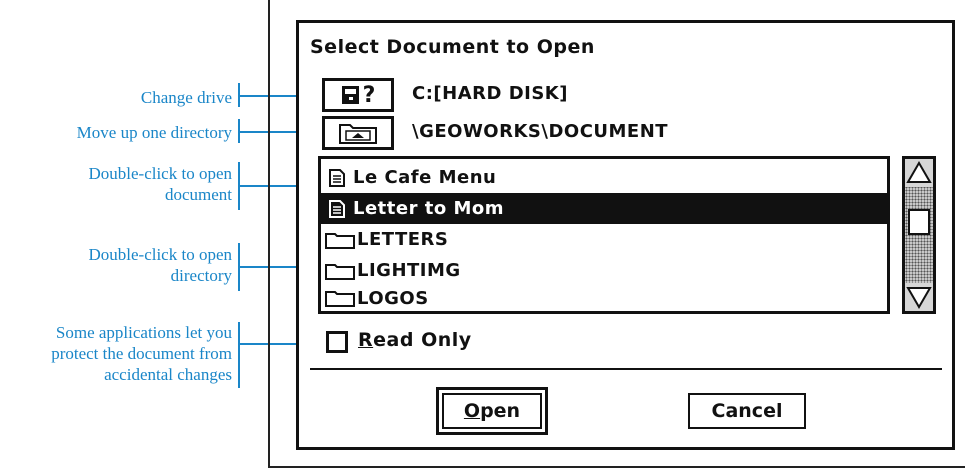 This screenshot has height=470, width=965. What do you see at coordinates (472, 411) in the screenshot?
I see `open-mnemonic: O` at bounding box center [472, 411].